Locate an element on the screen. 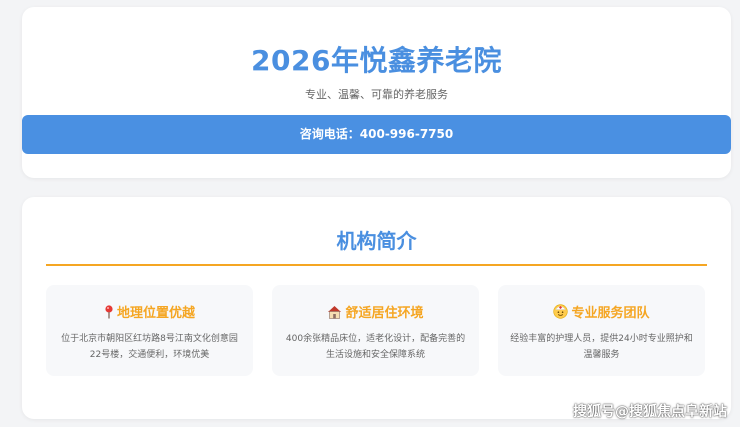 Image resolution: width=740 pixels, height=427 pixels. pin-icon is located at coordinates (109, 314).